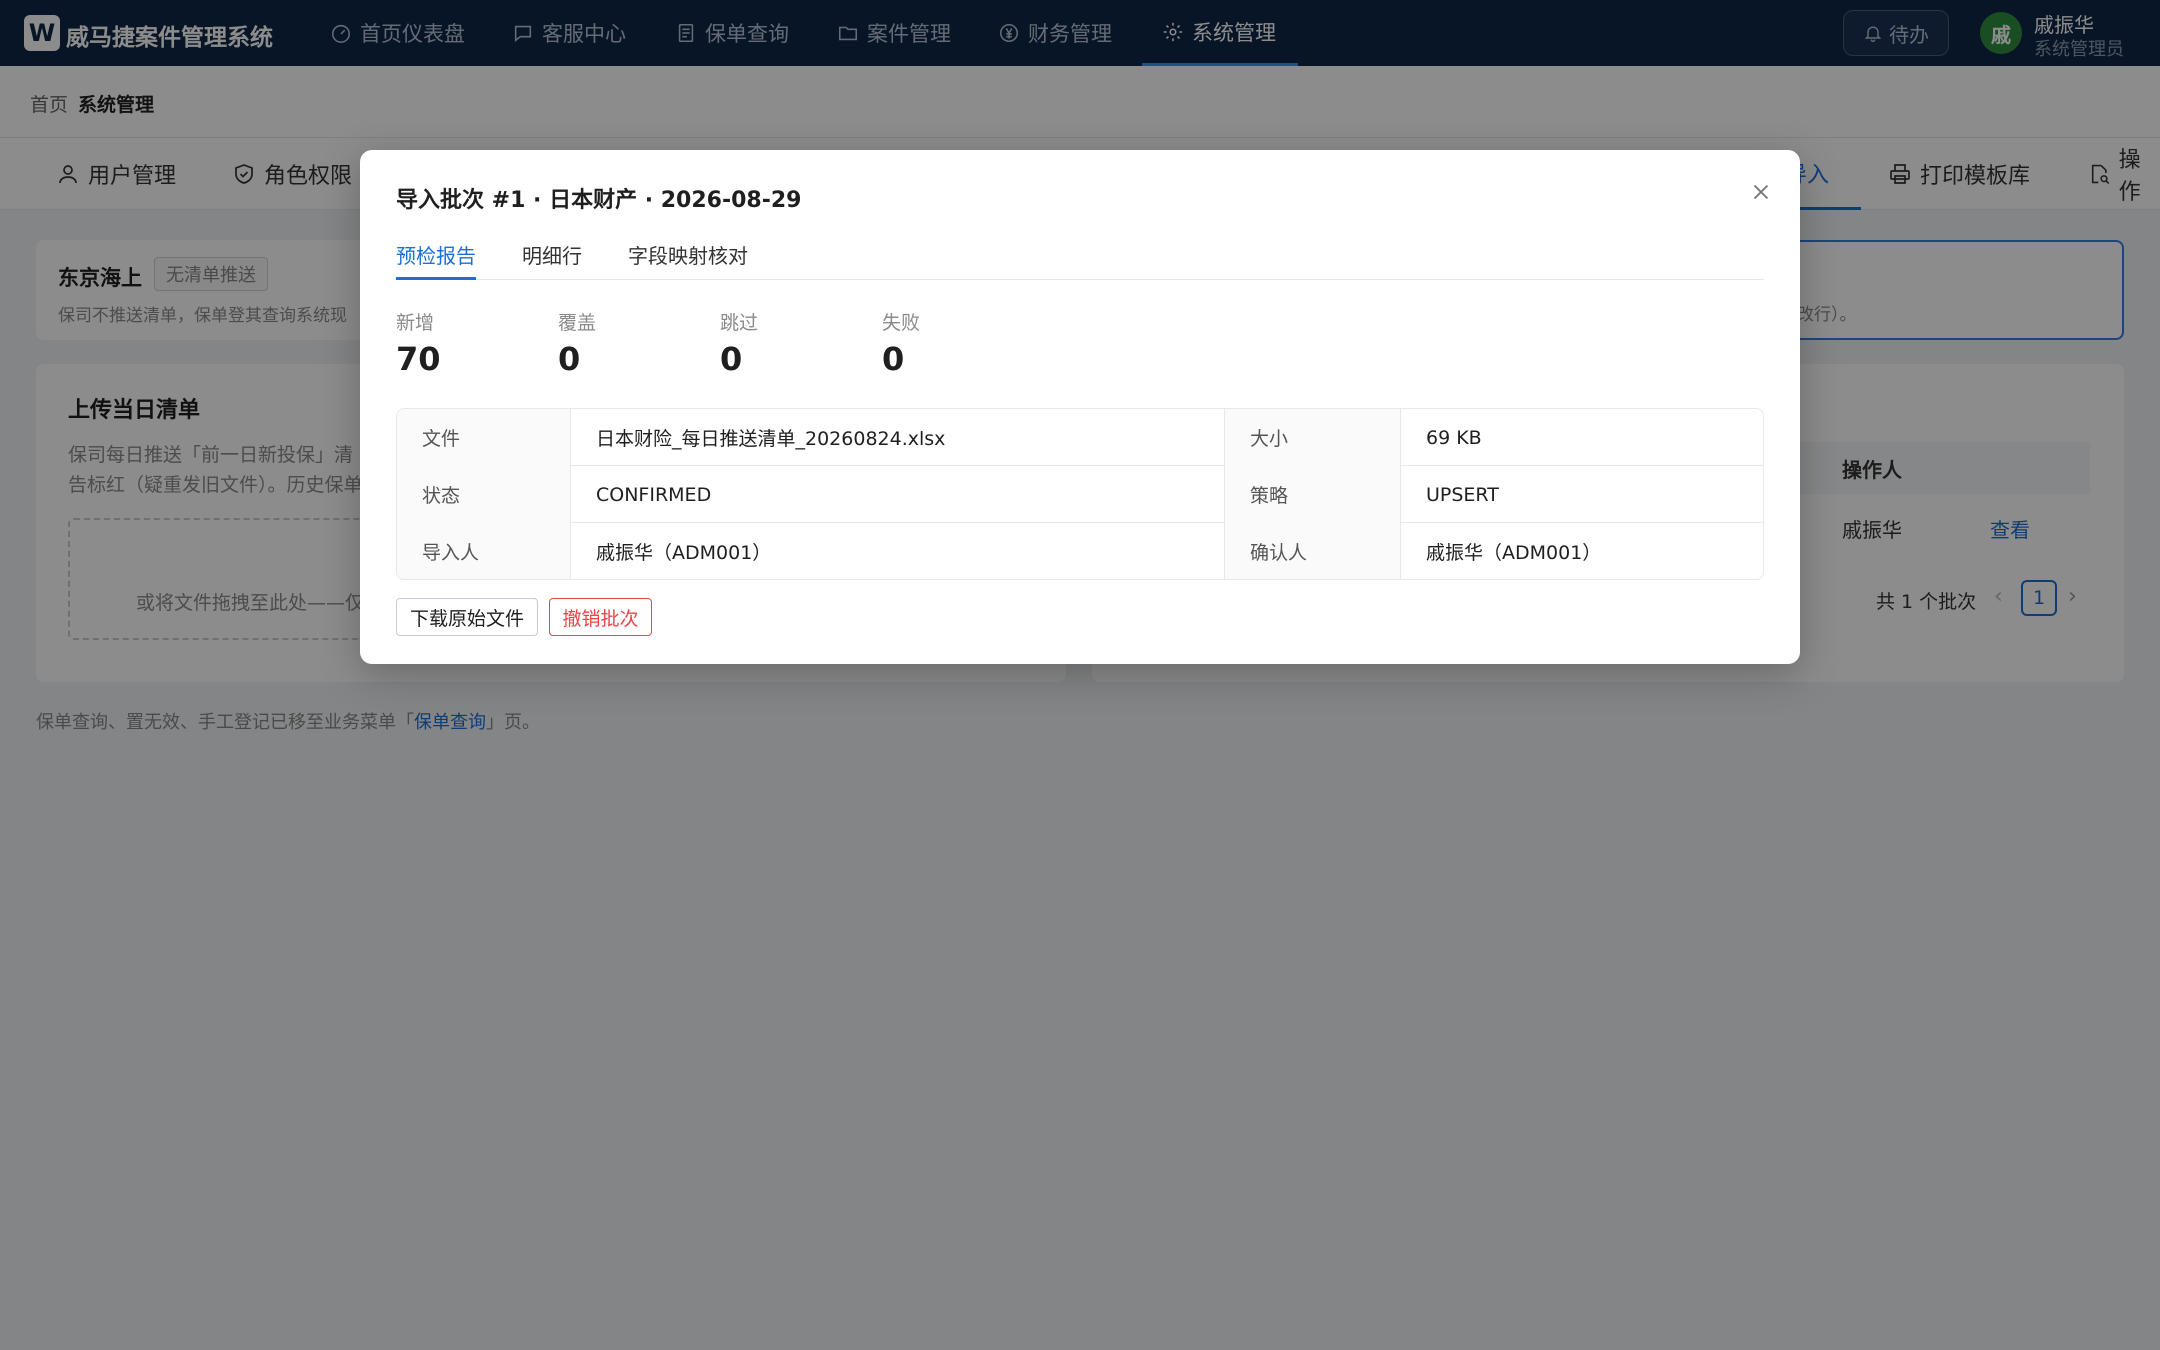  Describe the element at coordinates (467, 617) in the screenshot. I see `download-original-button: 下载原始文件` at that location.